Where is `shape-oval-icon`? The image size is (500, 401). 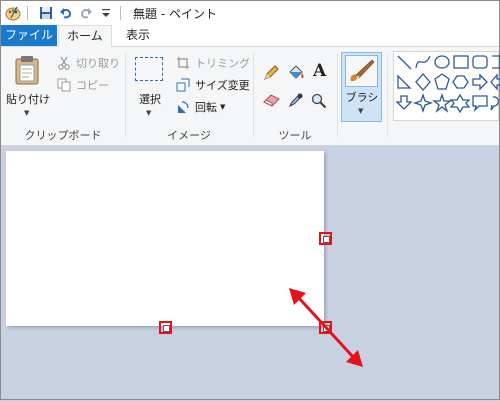
shape-oval-icon is located at coordinates (442, 62).